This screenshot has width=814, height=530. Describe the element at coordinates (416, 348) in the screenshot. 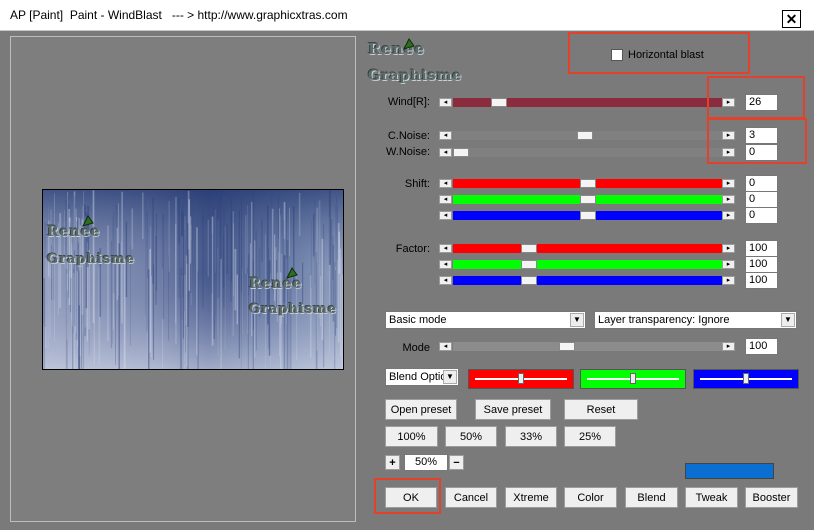

I see `mode-label: Mode` at that location.